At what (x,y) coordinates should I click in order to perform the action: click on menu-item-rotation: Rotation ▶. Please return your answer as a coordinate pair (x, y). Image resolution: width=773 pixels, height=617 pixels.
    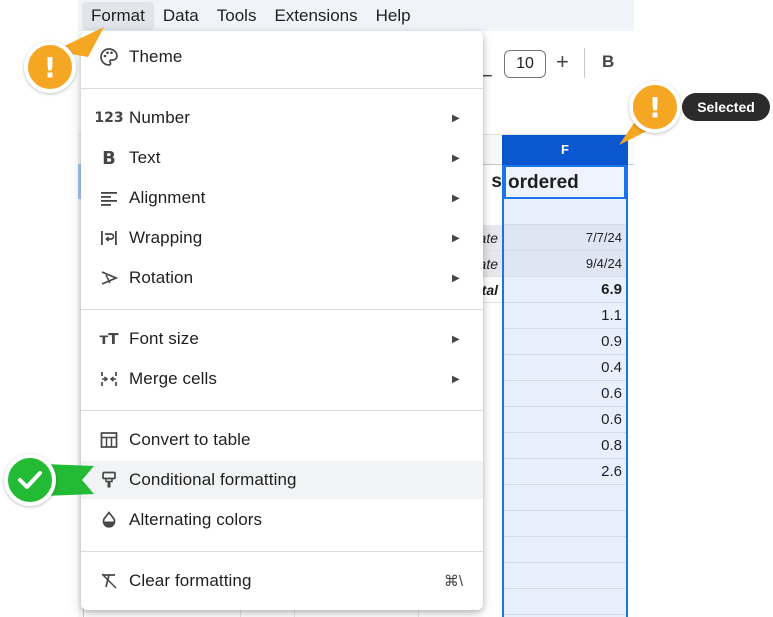
    Looking at the image, I should click on (282, 278).